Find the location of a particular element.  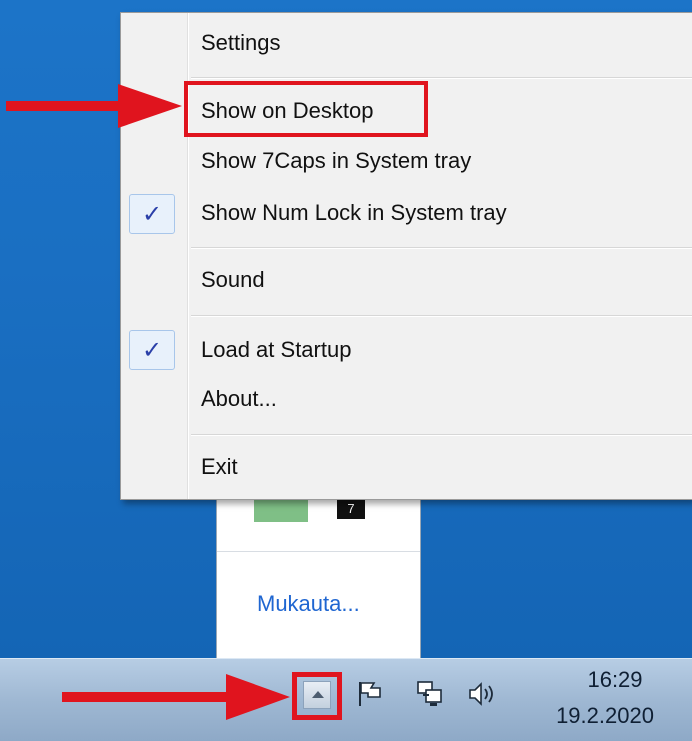

menu-item-settings: Settings is located at coordinates (241, 43).